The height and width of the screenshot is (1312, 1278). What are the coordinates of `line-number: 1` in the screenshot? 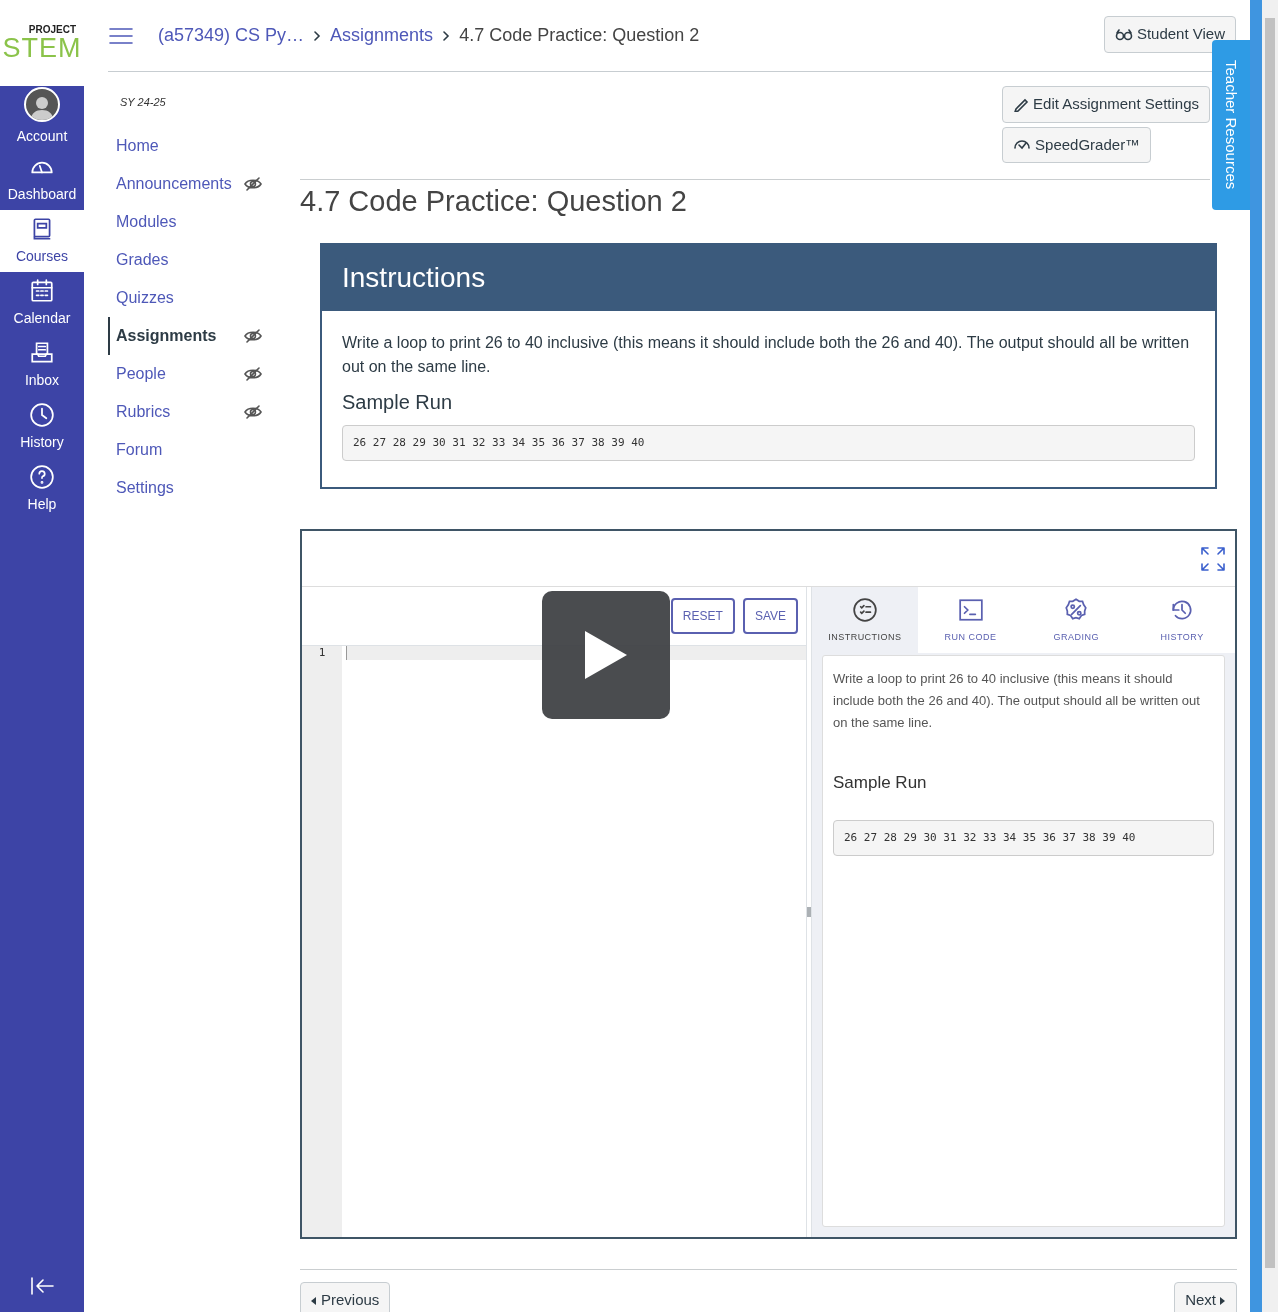 It's located at (322, 653).